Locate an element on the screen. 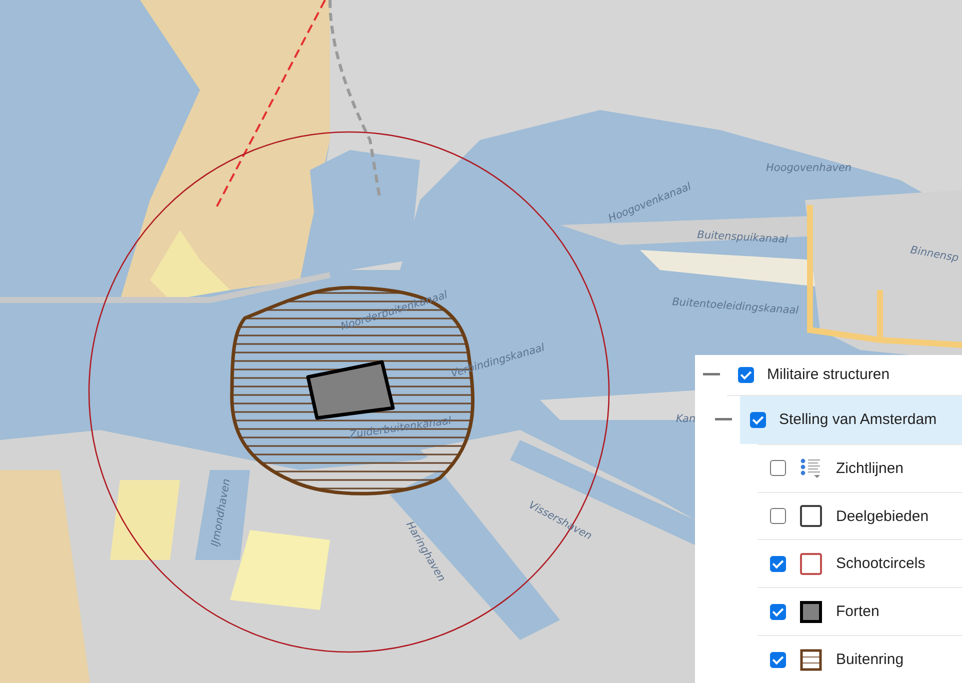  layer-group-item: Militaire structuren is located at coordinates (850, 375).